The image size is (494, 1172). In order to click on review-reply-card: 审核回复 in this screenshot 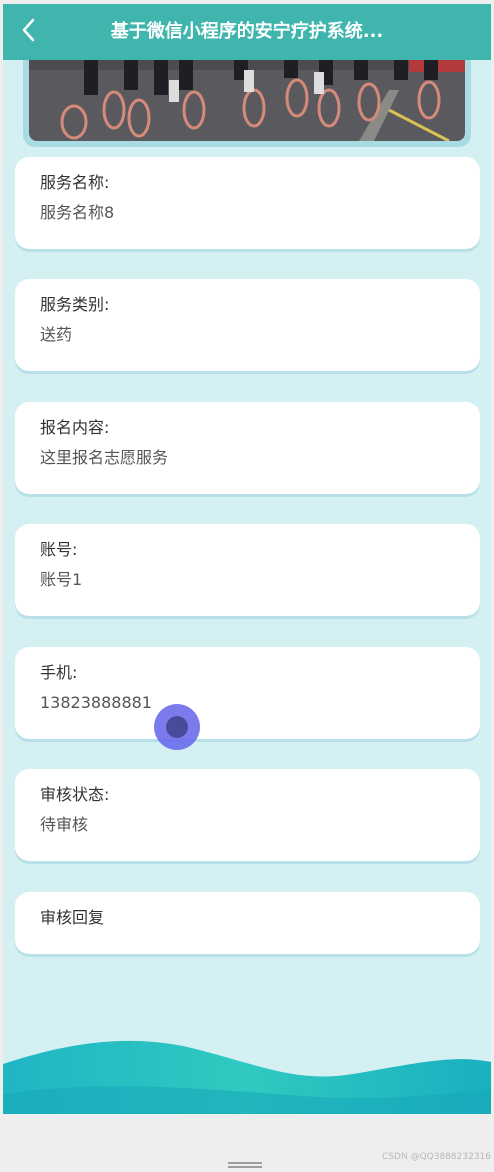, I will do `click(247, 923)`.